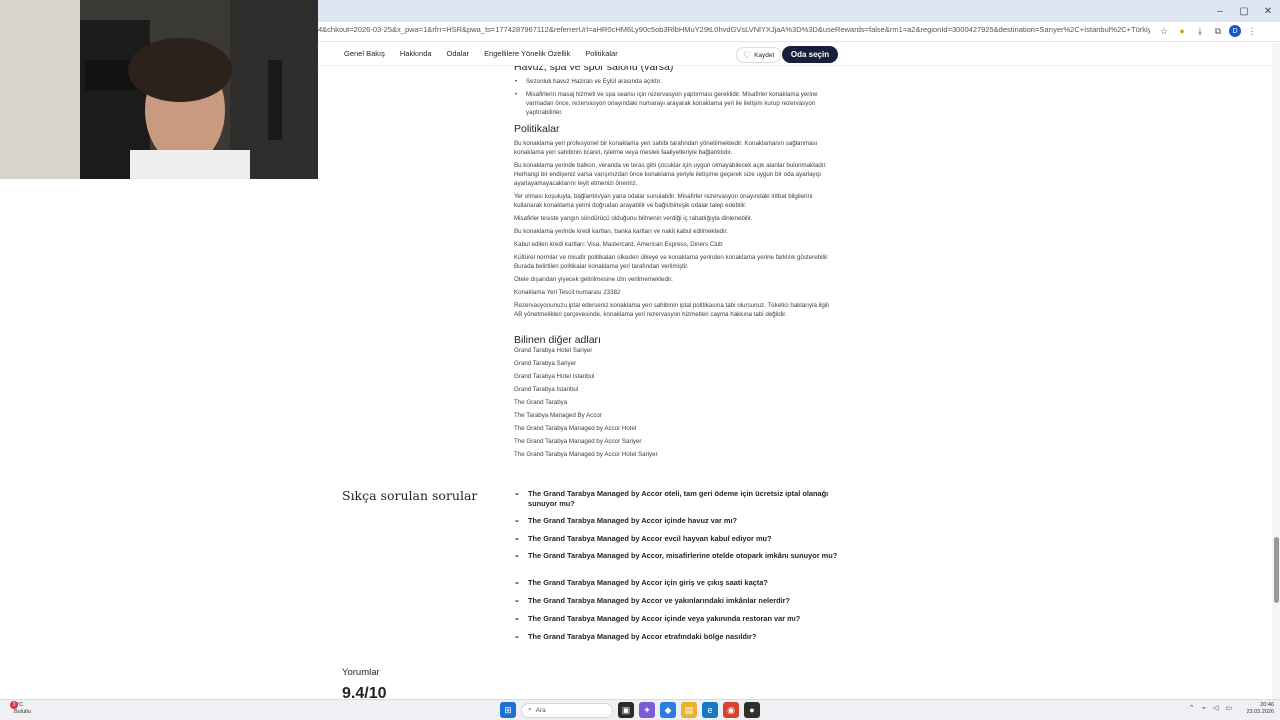 This screenshot has width=1280, height=720. I want to click on save-button-label: Kaydet, so click(764, 55).